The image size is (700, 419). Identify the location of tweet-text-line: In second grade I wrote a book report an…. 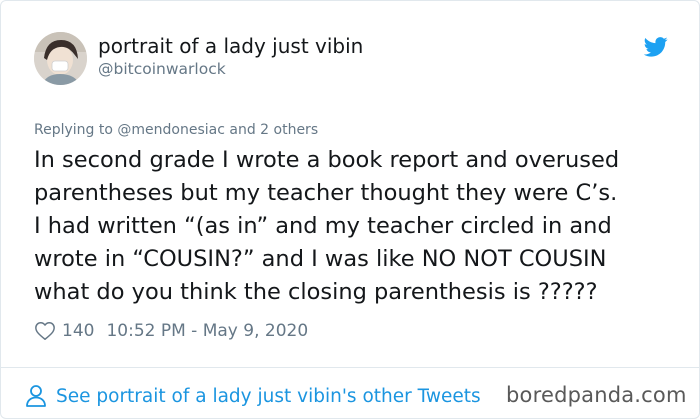
(327, 160).